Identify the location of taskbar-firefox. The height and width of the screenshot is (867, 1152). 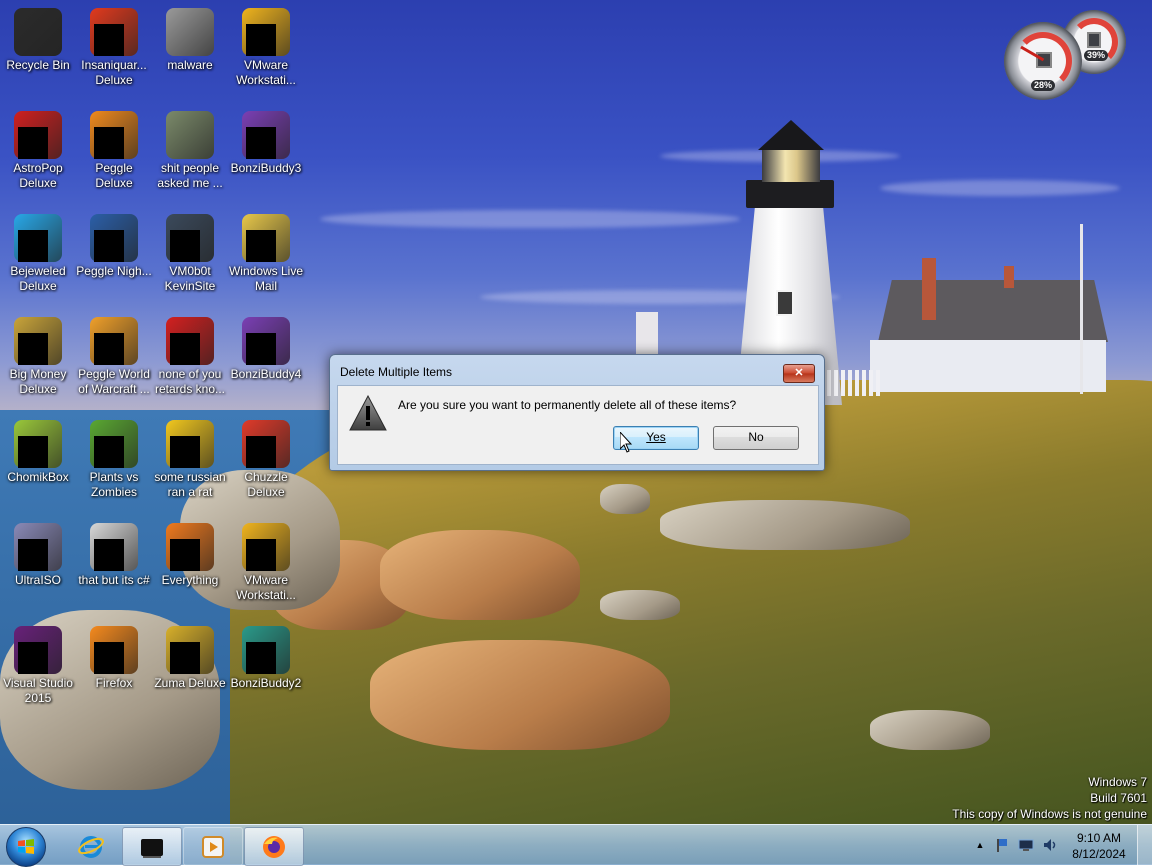
(274, 846).